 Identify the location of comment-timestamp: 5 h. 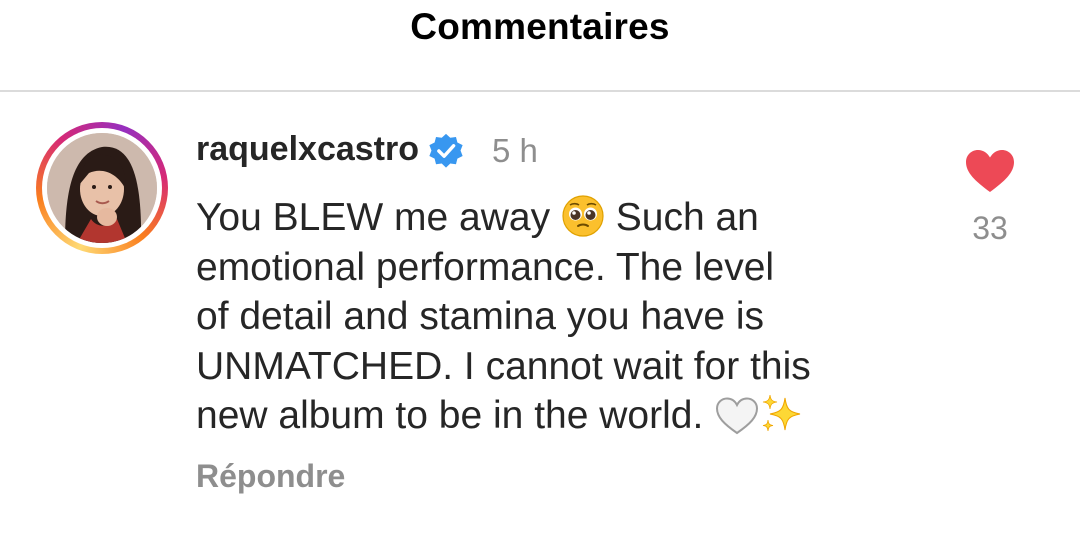
(515, 150).